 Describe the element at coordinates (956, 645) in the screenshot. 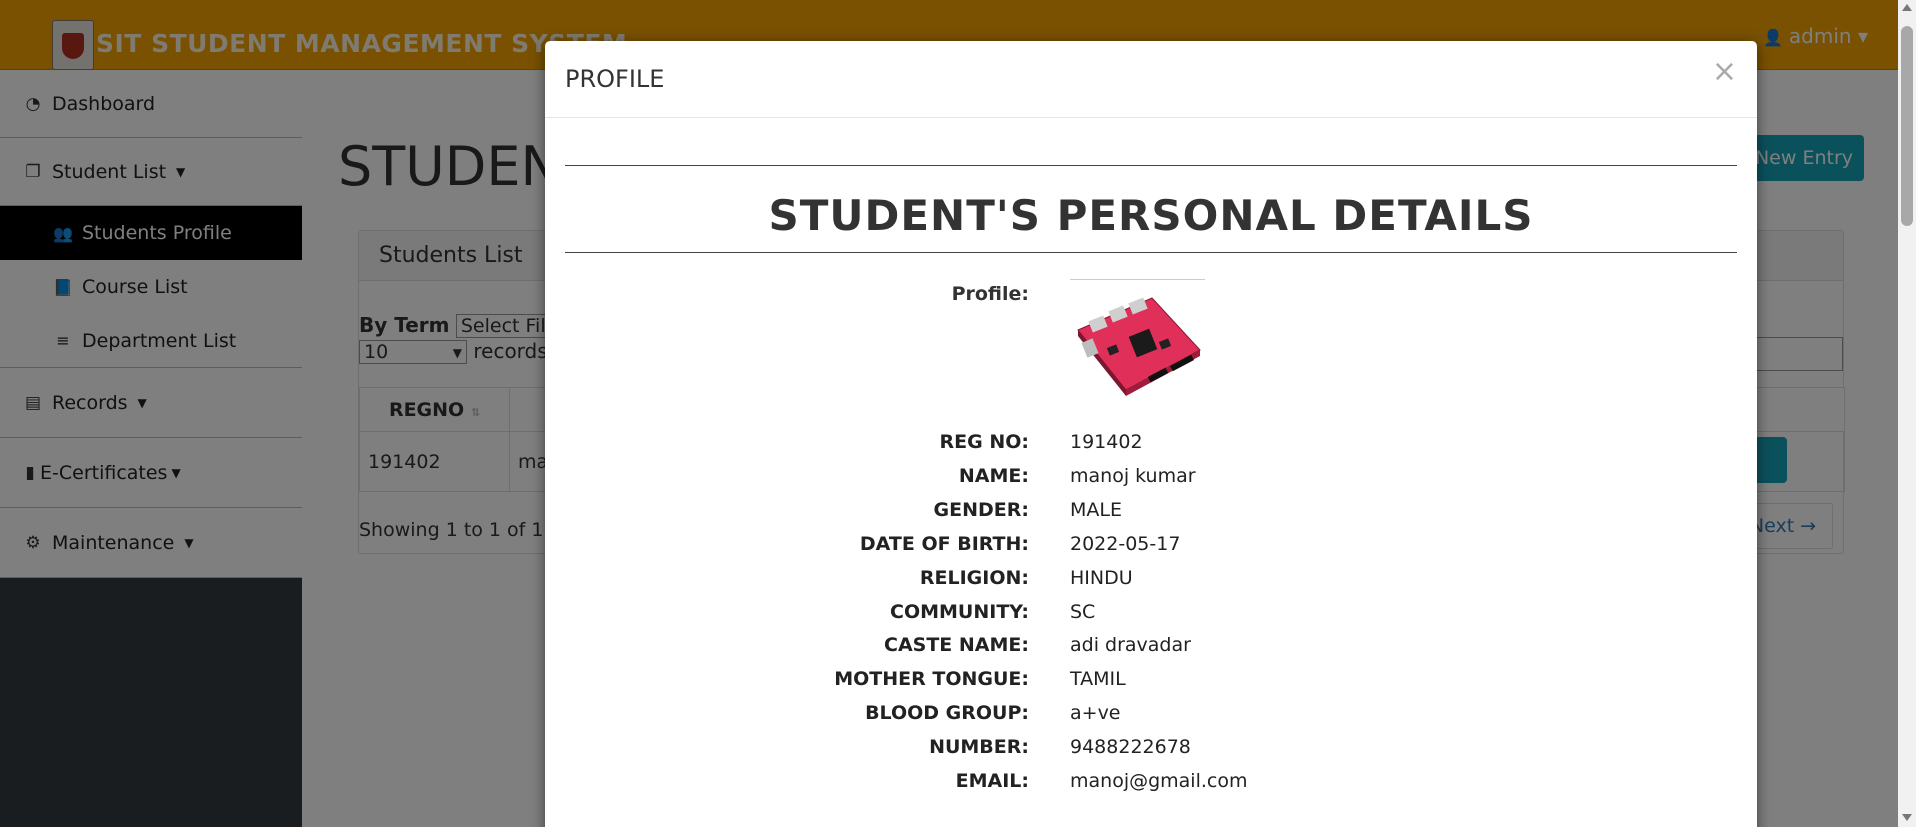

I see `field-label: CASTE NAME:` at that location.